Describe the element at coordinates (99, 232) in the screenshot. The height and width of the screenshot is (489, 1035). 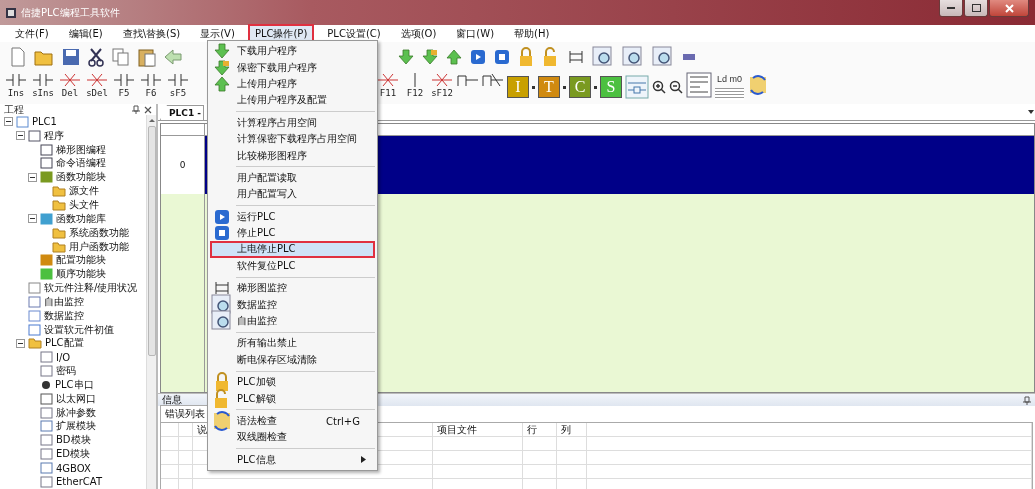
I see `tree-item: 系统函数功能` at that location.